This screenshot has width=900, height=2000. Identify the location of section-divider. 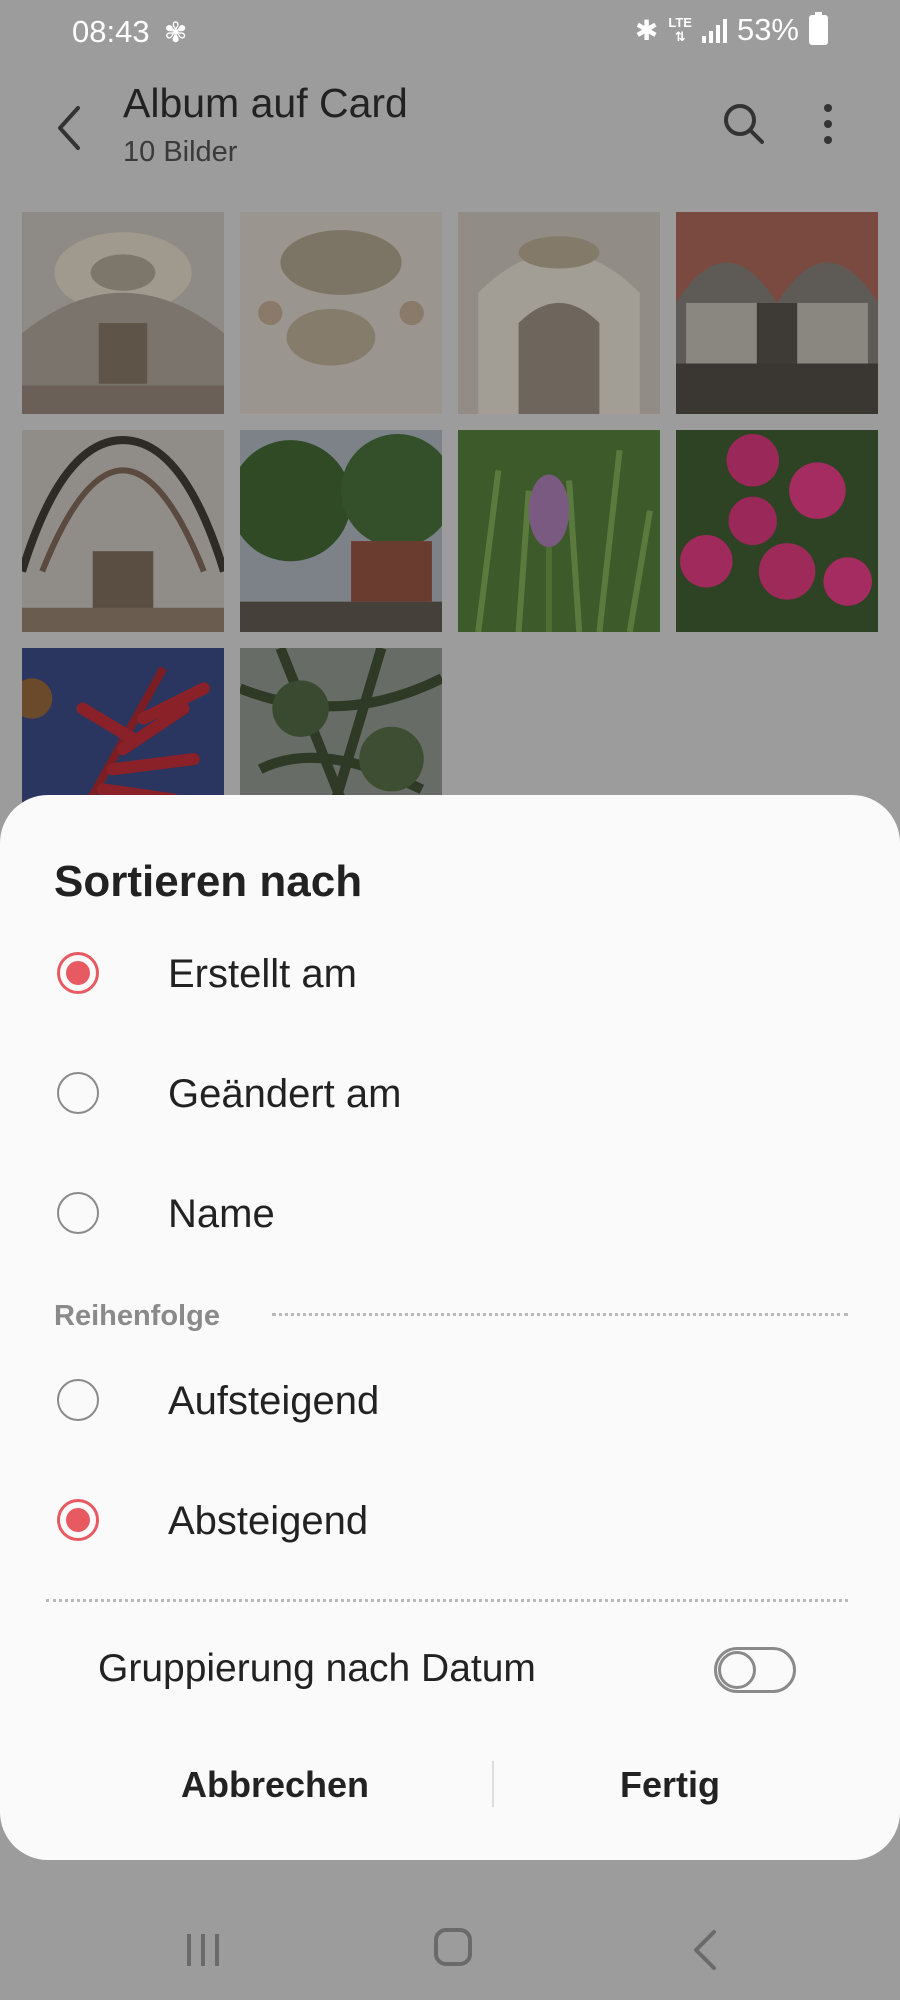
(560, 1314).